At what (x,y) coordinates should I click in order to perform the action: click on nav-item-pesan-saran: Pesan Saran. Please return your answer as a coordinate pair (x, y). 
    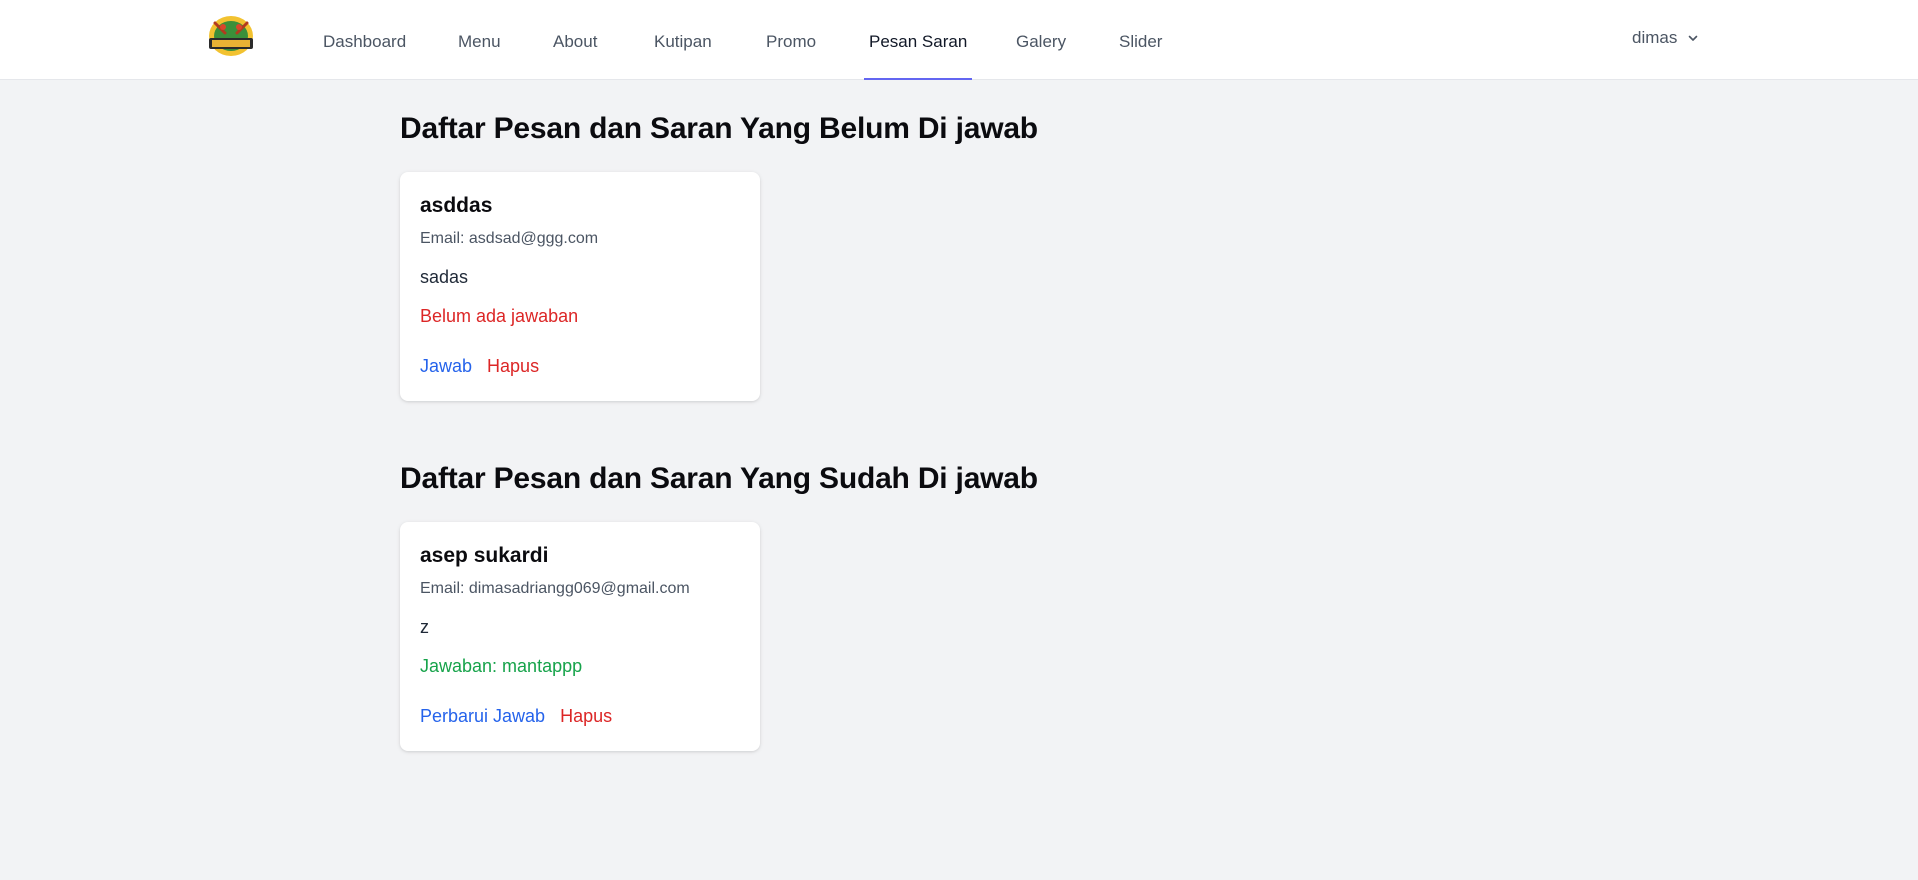
    Looking at the image, I should click on (918, 40).